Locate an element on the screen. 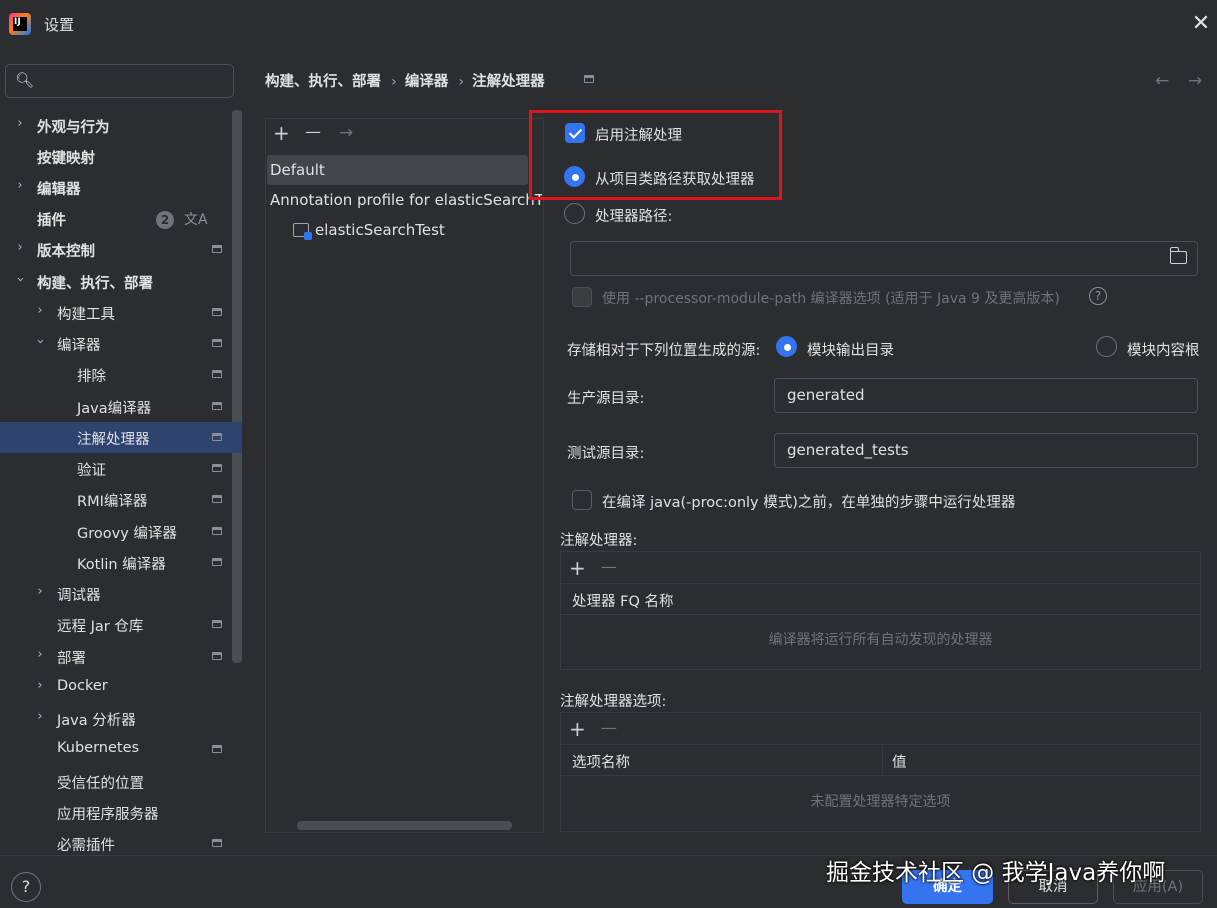 This screenshot has height=908, width=1217. sidebar-item-label: 构建、执行、部署 is located at coordinates (95, 284).